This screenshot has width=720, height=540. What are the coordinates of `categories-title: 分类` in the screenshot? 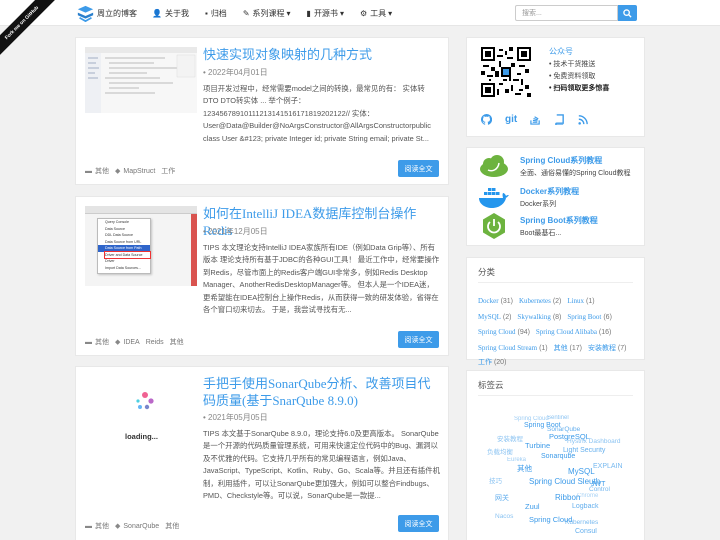 It's located at (487, 272).